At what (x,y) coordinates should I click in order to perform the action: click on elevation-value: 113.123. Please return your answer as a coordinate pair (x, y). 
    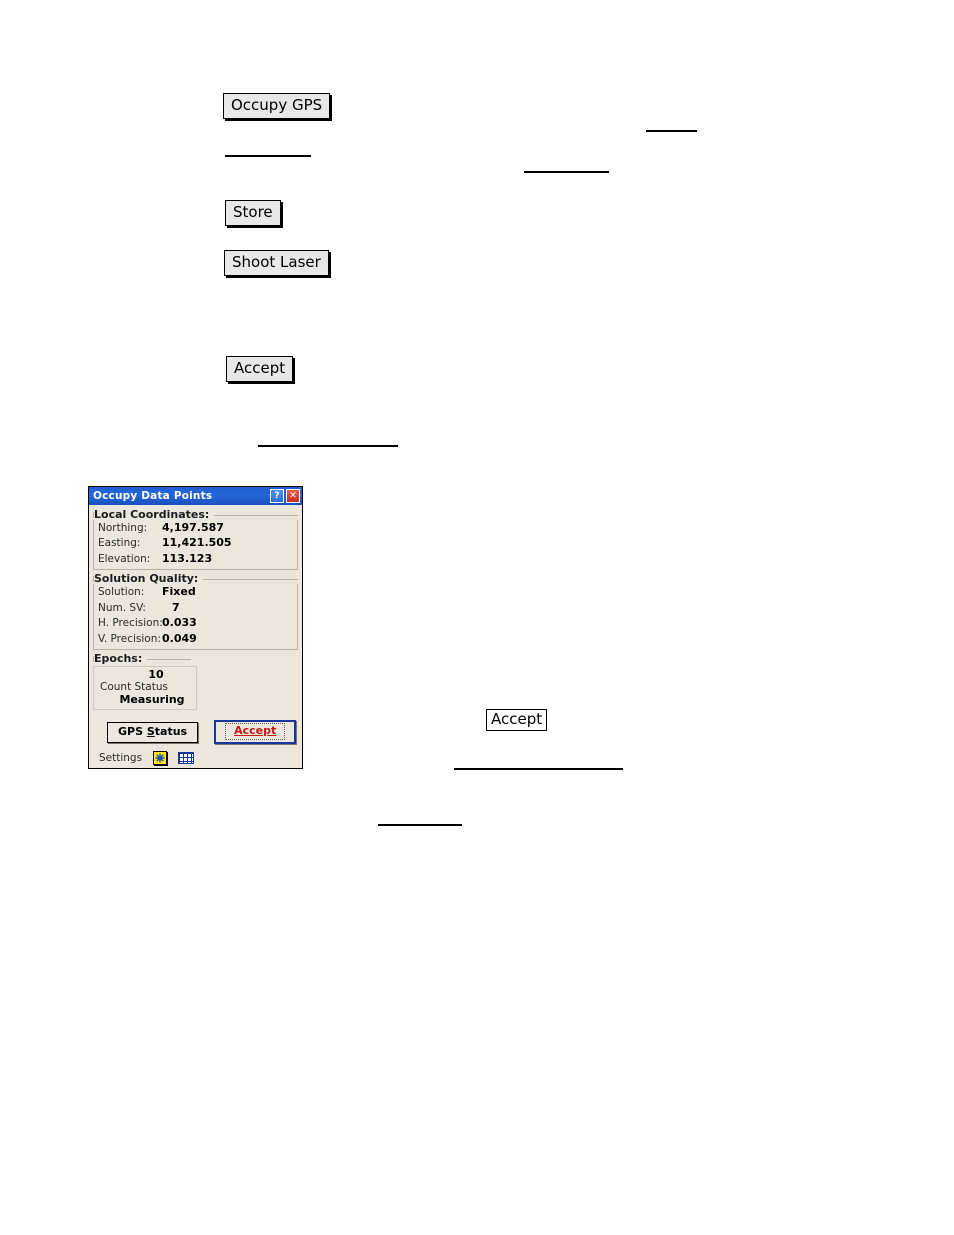
    Looking at the image, I should click on (187, 558).